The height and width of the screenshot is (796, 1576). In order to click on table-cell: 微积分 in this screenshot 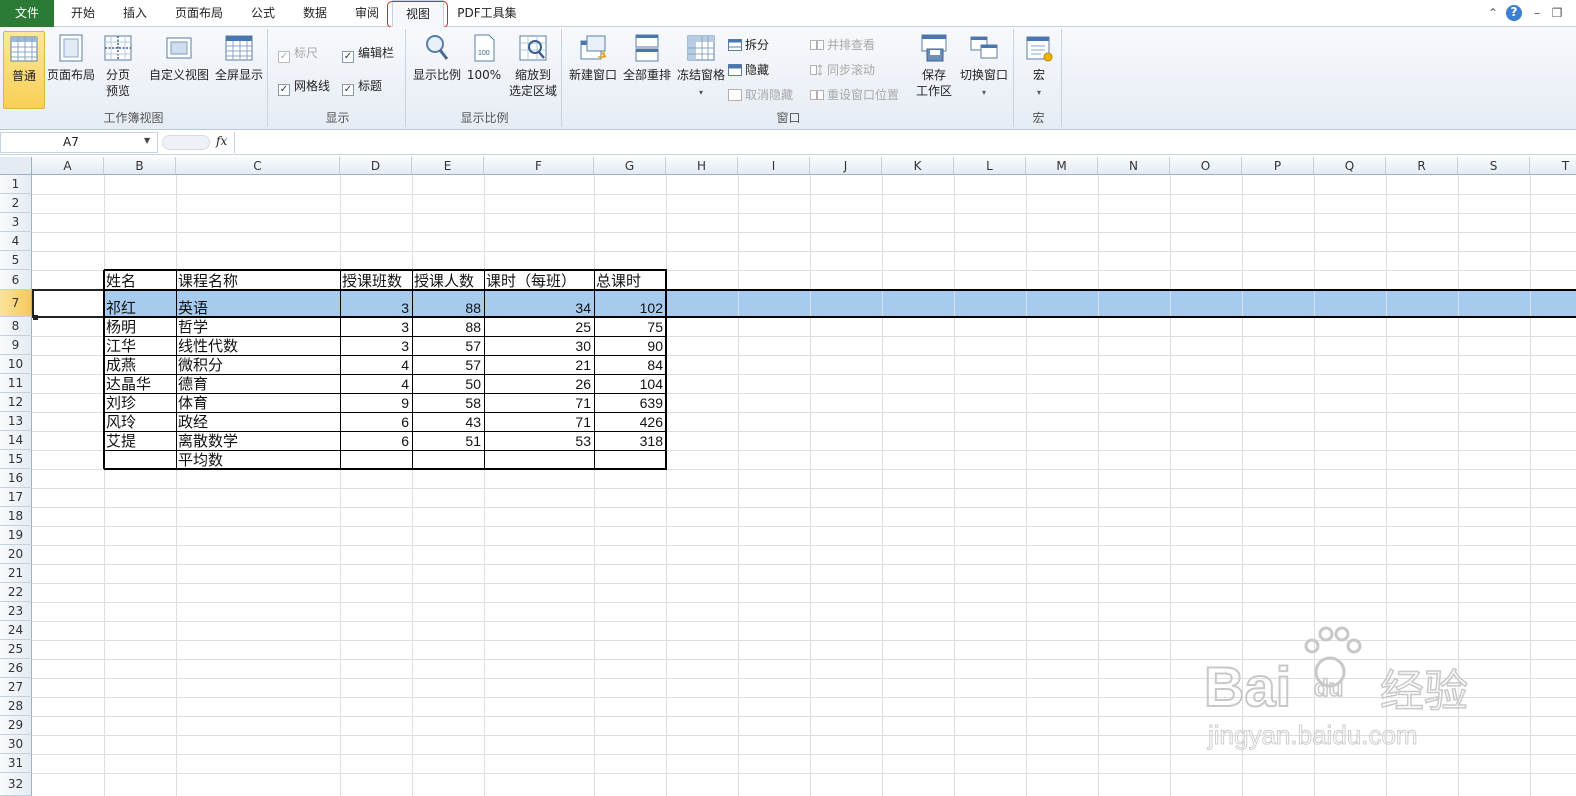, I will do `click(258, 365)`.